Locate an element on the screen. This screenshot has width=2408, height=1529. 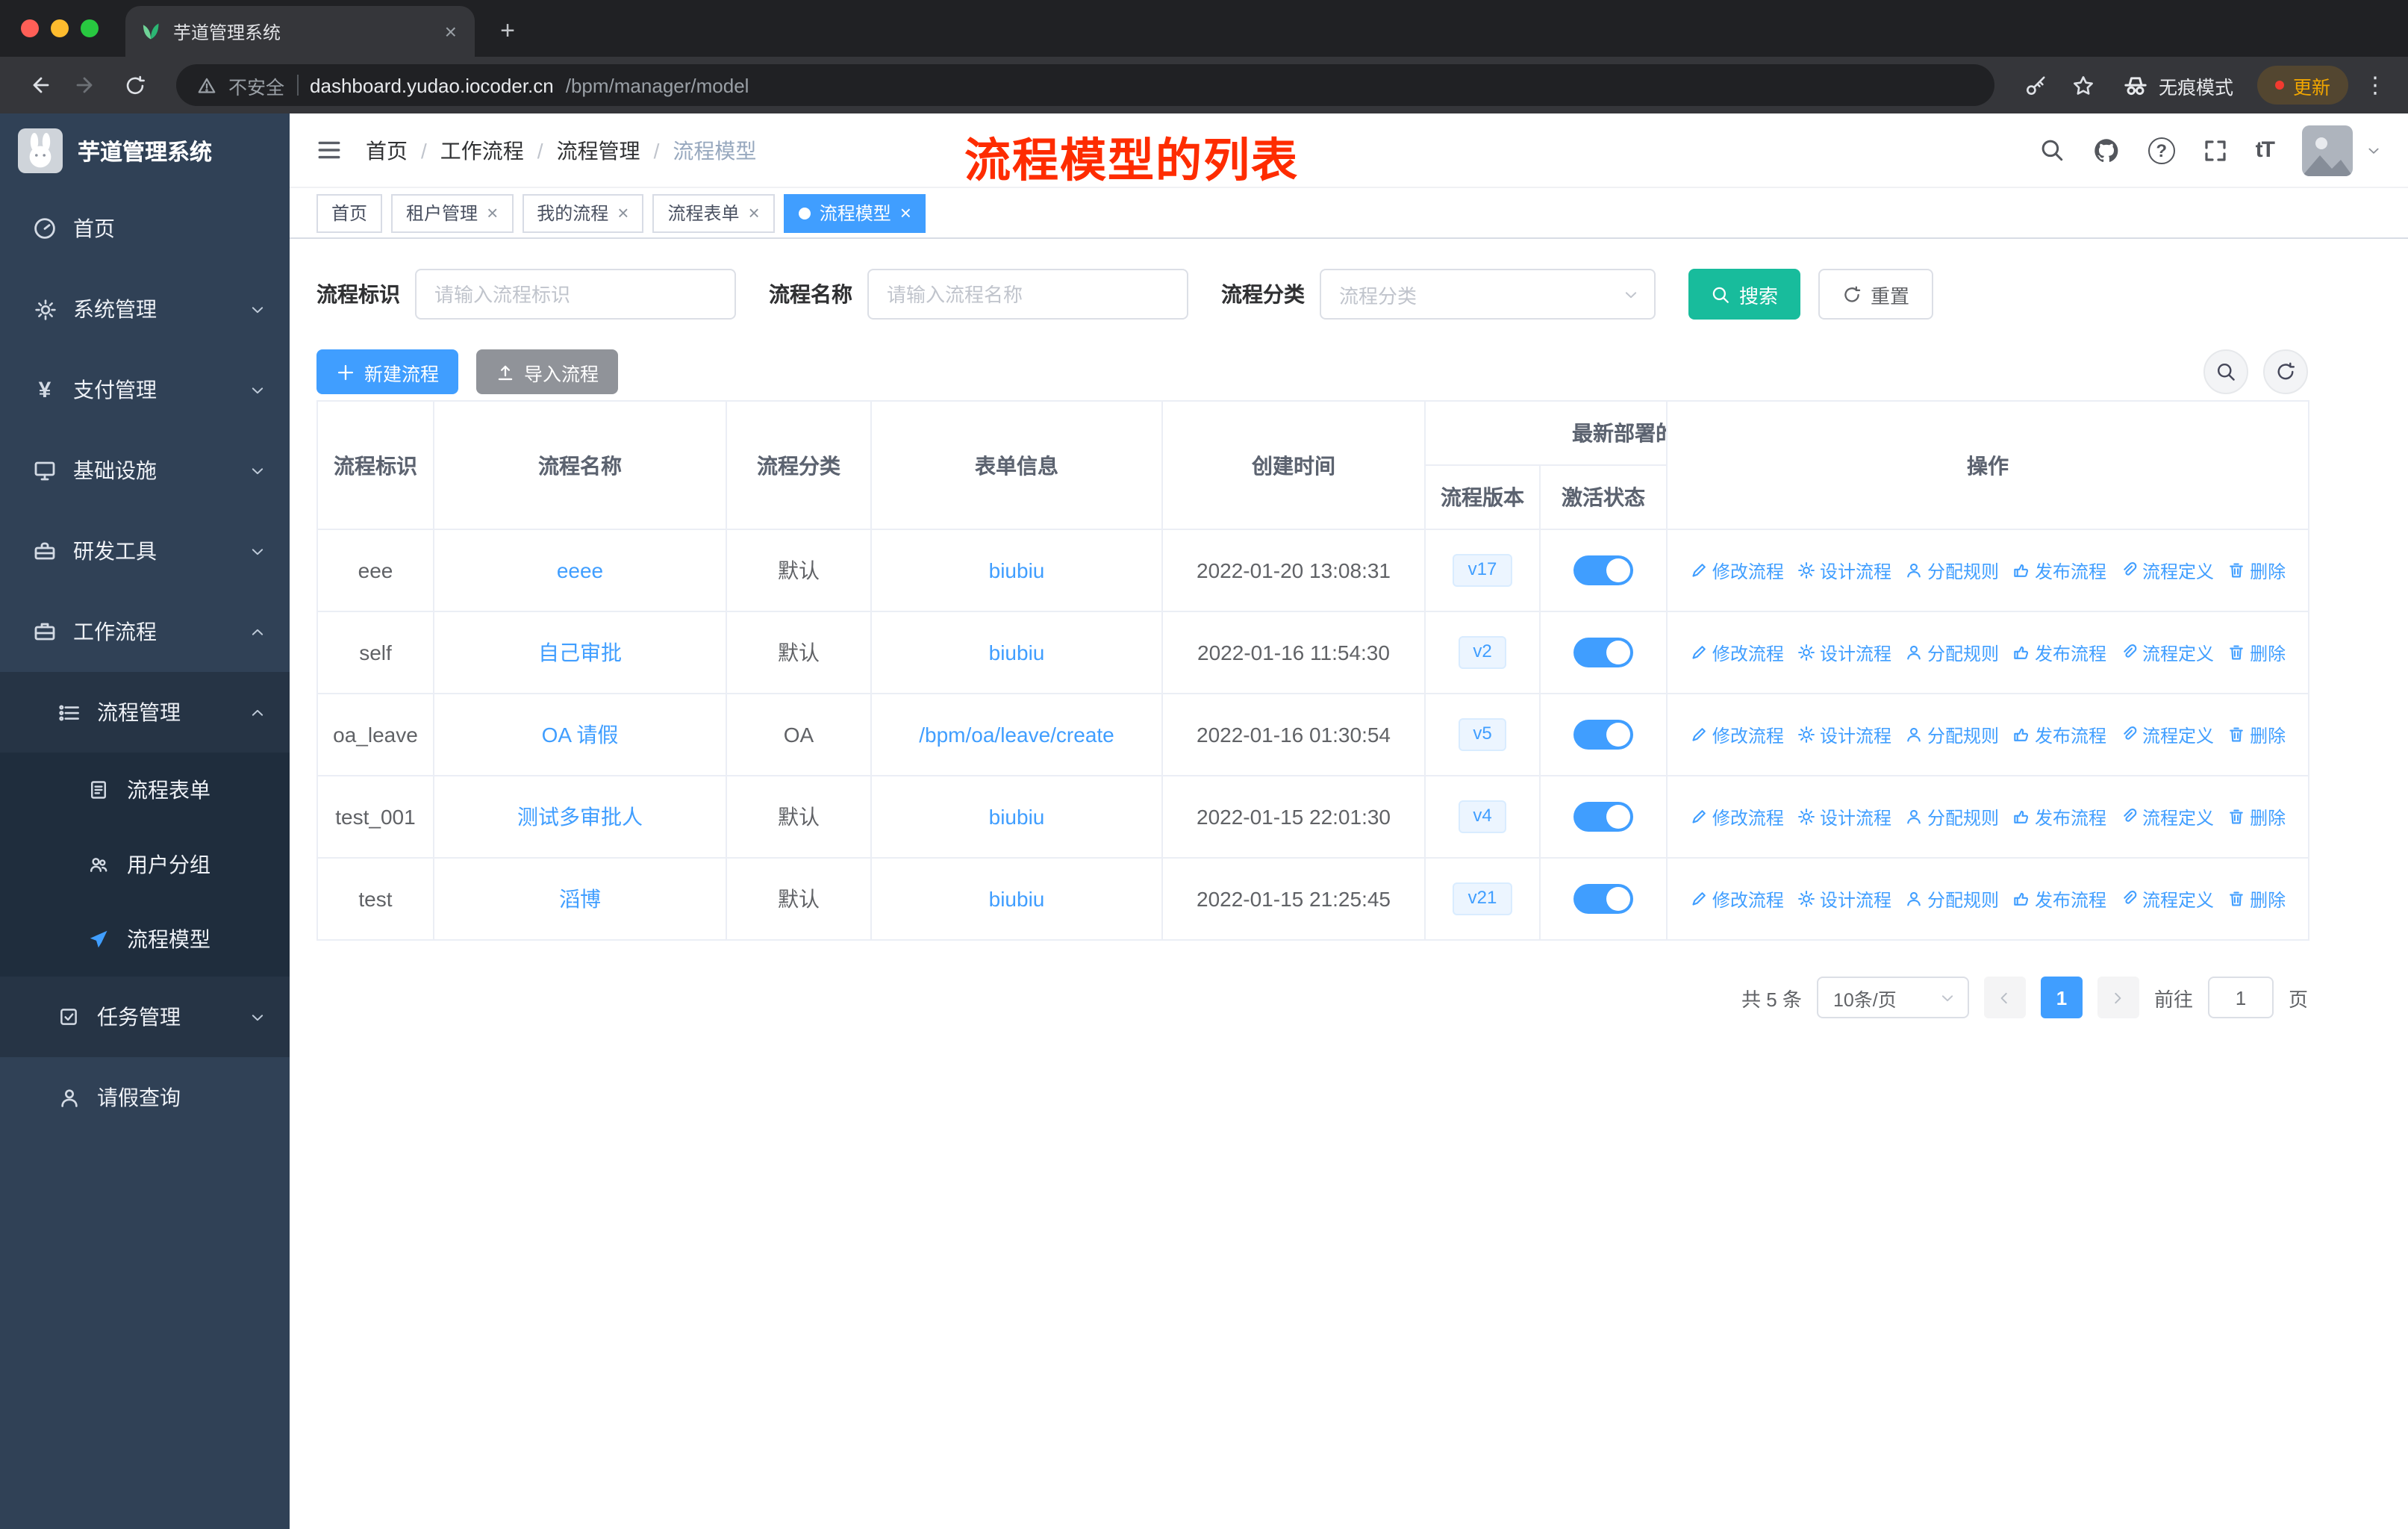
sidebar-item-payment: ¥ 支付管理 is located at coordinates (145, 390).